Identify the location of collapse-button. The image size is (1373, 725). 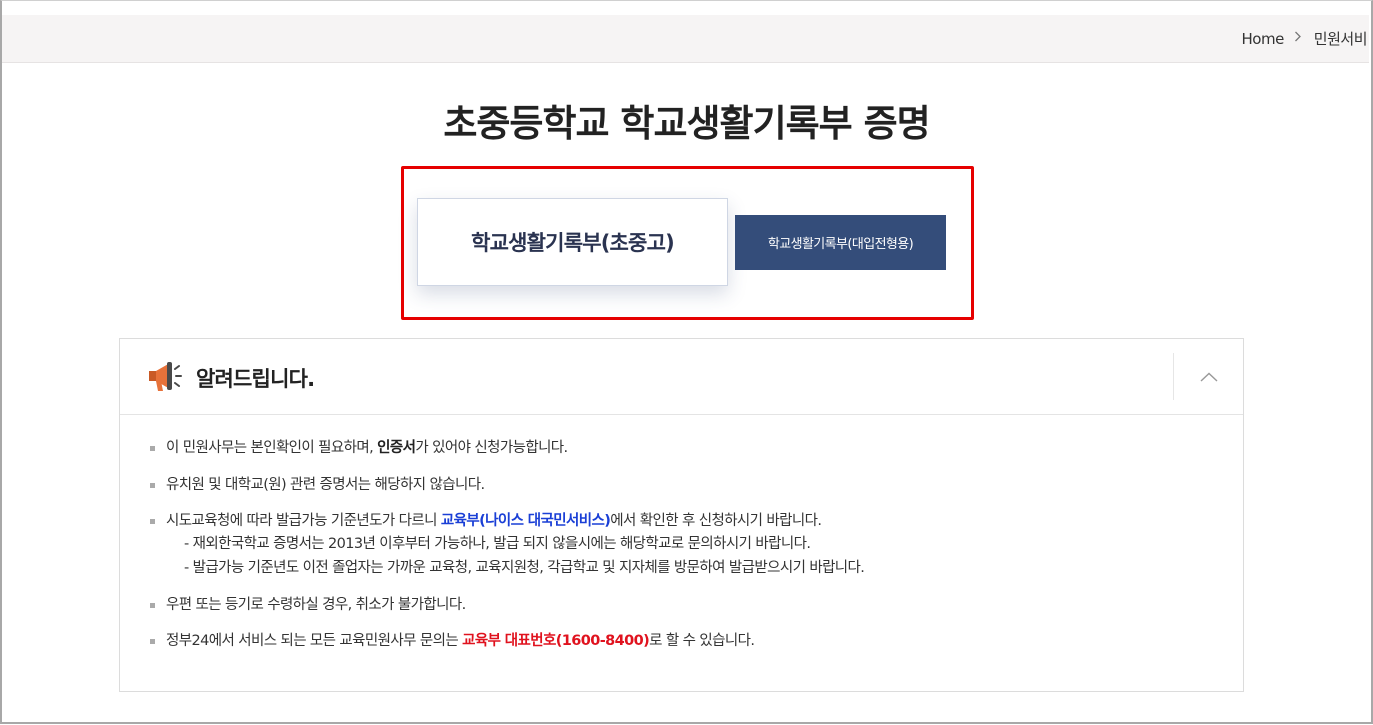
(1208, 376).